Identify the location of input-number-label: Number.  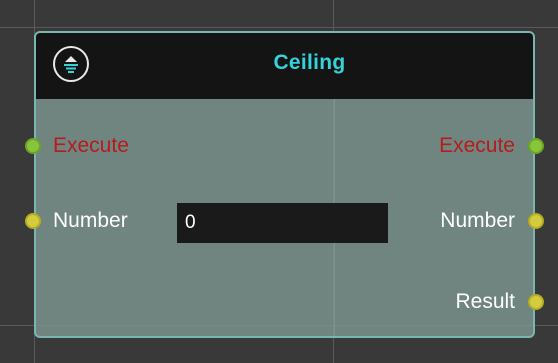
(90, 220).